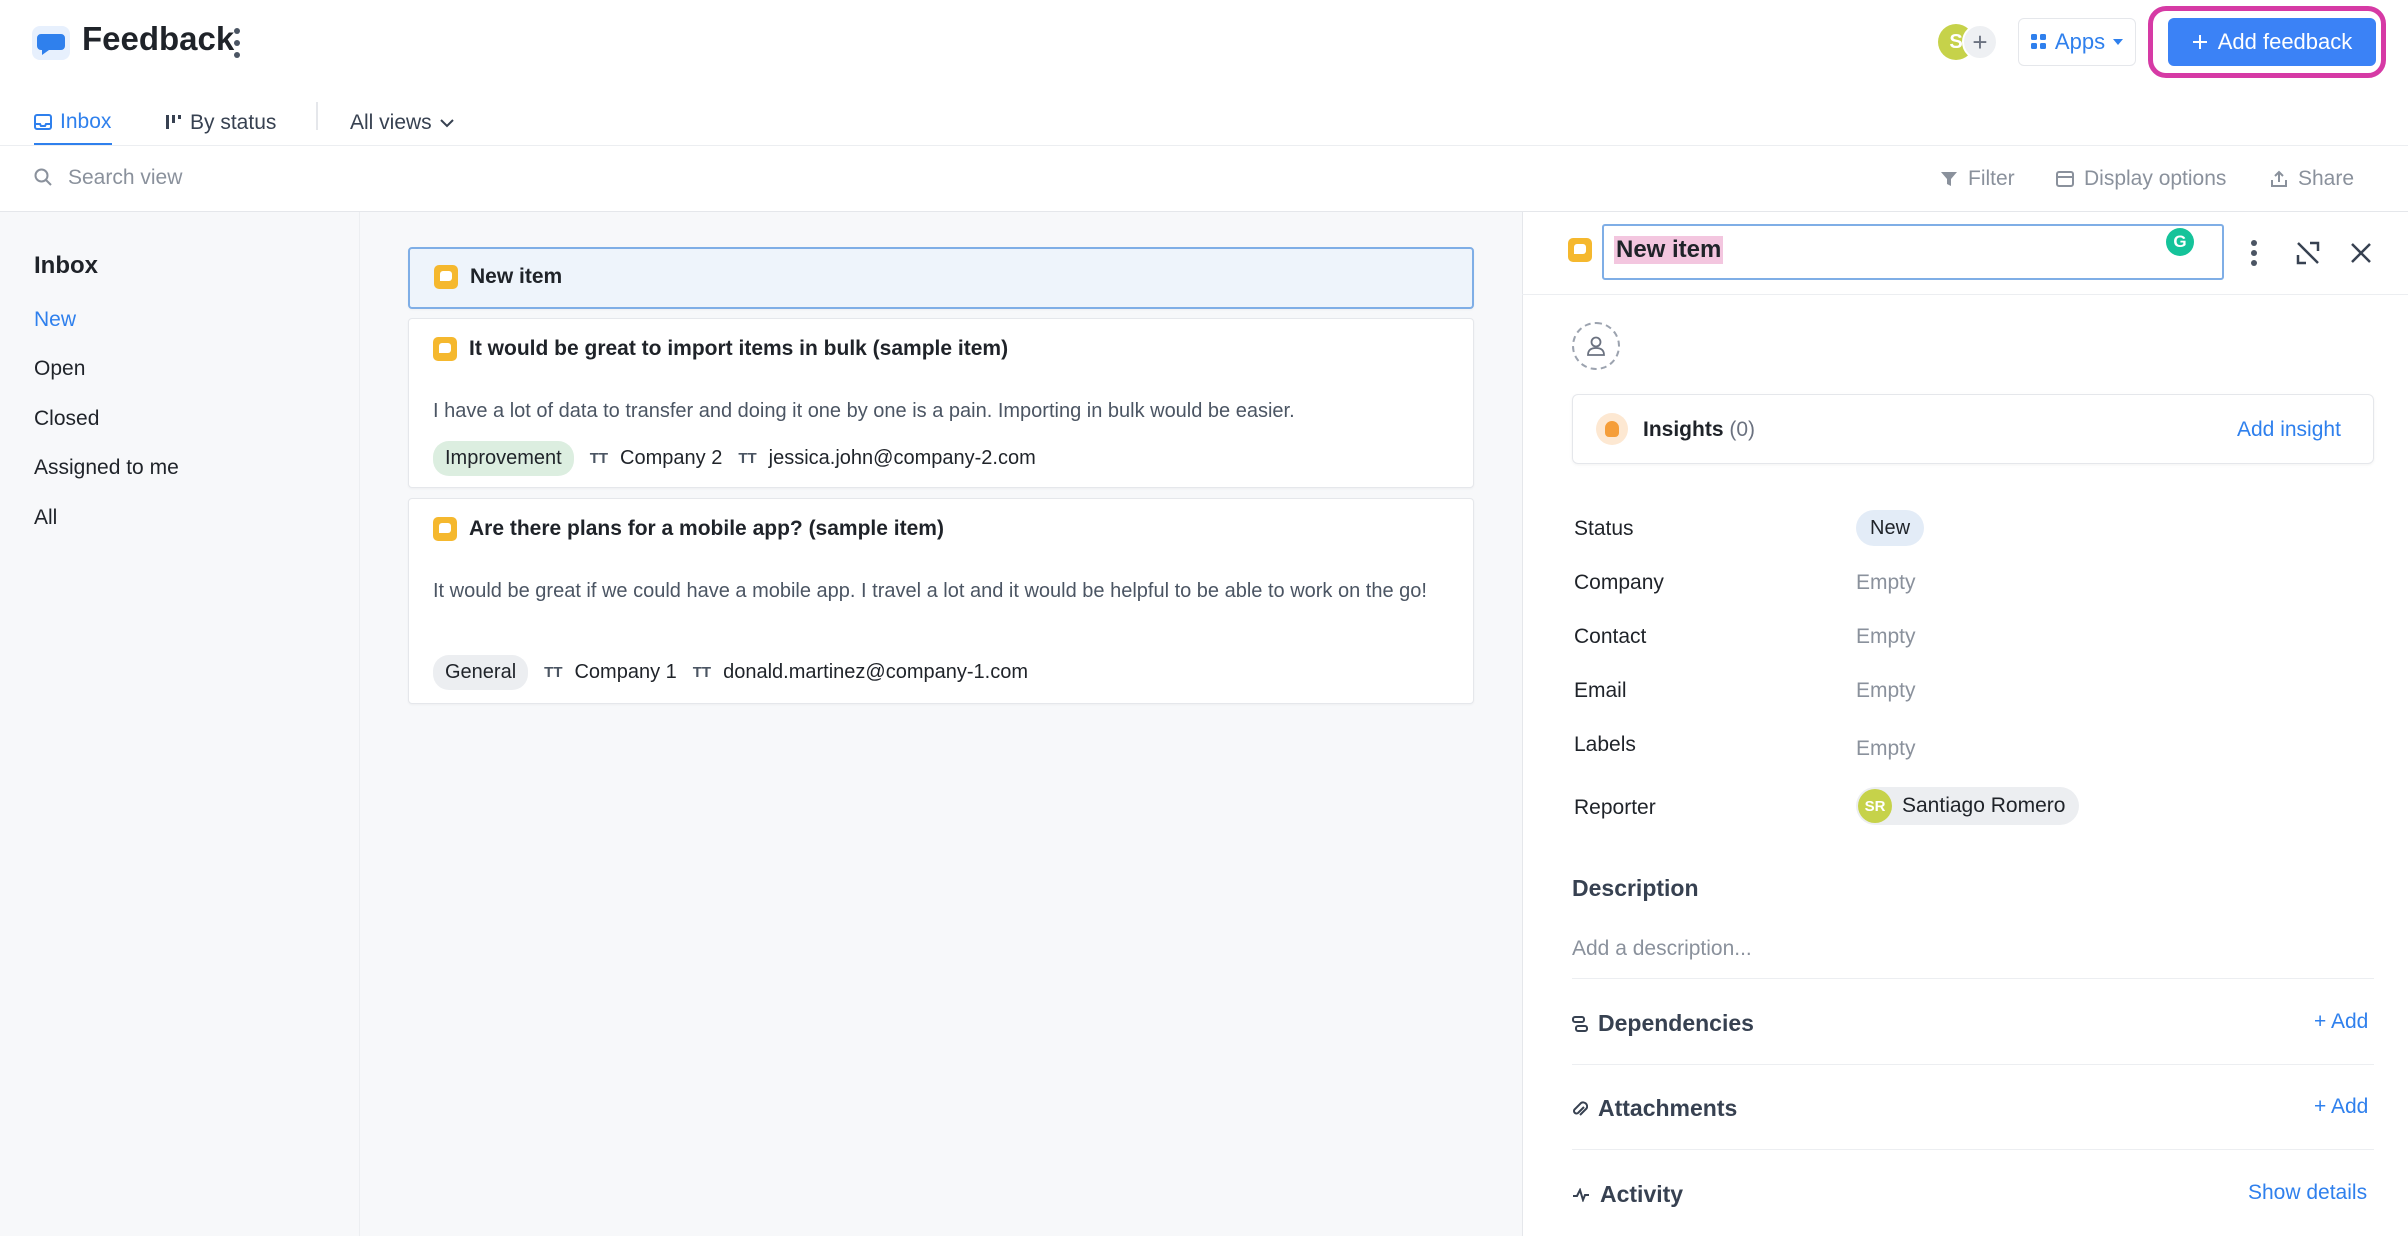  What do you see at coordinates (1612, 429) in the screenshot?
I see `lightbulb-icon` at bounding box center [1612, 429].